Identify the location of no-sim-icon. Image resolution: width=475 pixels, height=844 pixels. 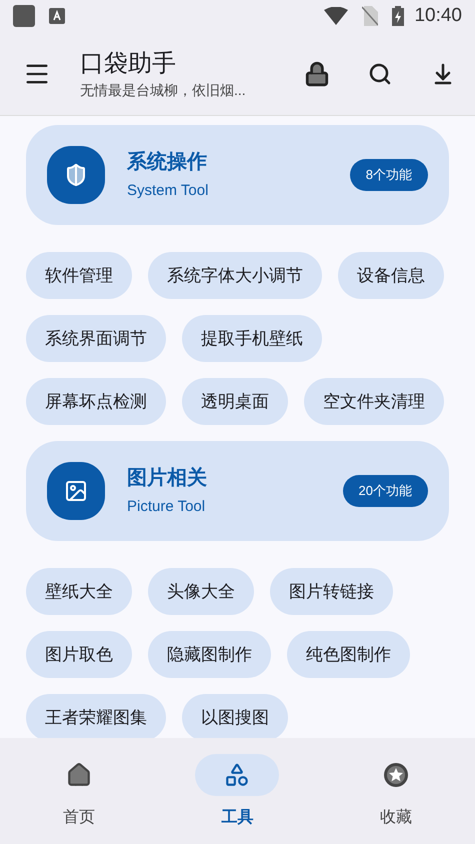
(370, 16).